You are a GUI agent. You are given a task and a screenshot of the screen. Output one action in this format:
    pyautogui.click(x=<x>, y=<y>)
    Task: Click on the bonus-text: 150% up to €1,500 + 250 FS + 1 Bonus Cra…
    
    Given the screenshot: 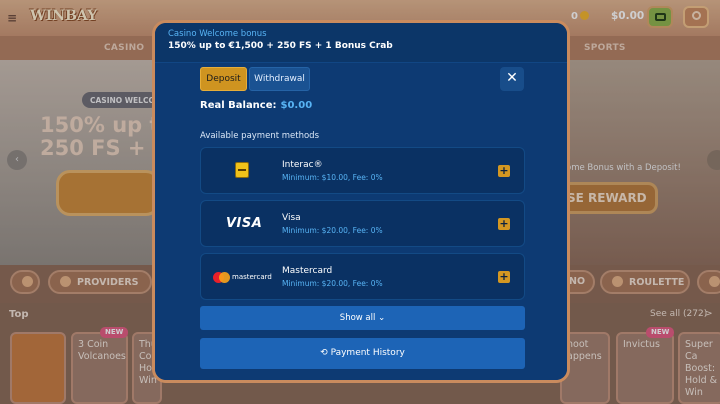 What is the action you would take?
    pyautogui.click(x=280, y=46)
    